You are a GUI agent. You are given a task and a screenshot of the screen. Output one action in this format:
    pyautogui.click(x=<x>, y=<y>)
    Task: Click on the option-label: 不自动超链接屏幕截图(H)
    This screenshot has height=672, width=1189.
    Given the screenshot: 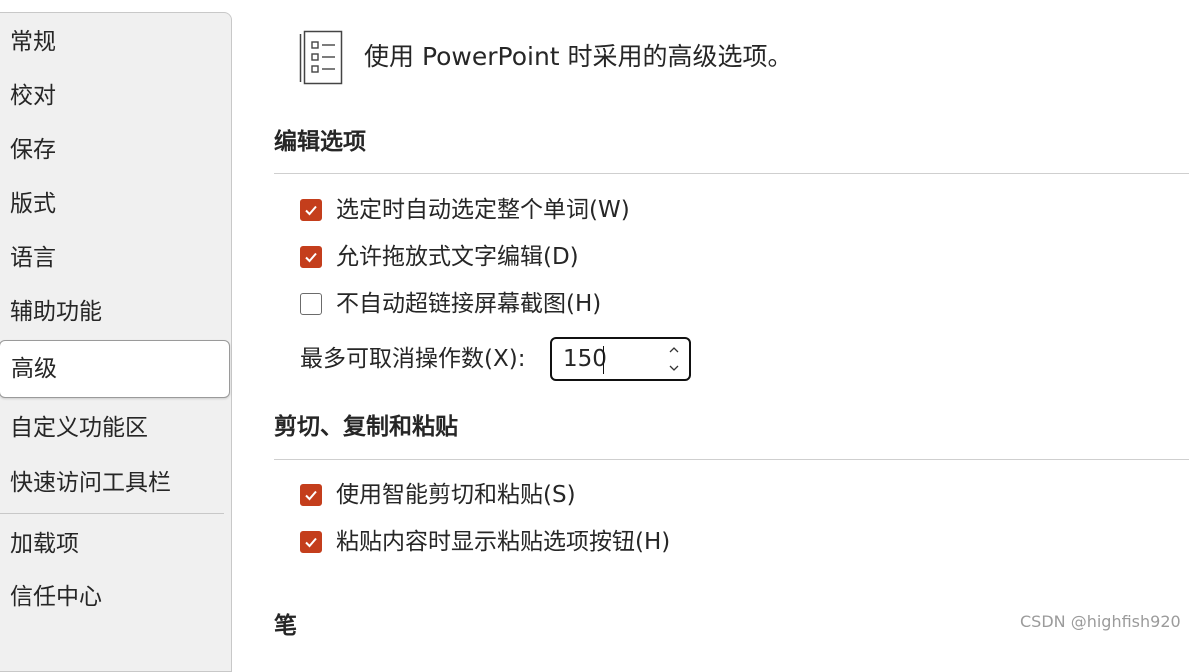 What is the action you would take?
    pyautogui.click(x=469, y=304)
    